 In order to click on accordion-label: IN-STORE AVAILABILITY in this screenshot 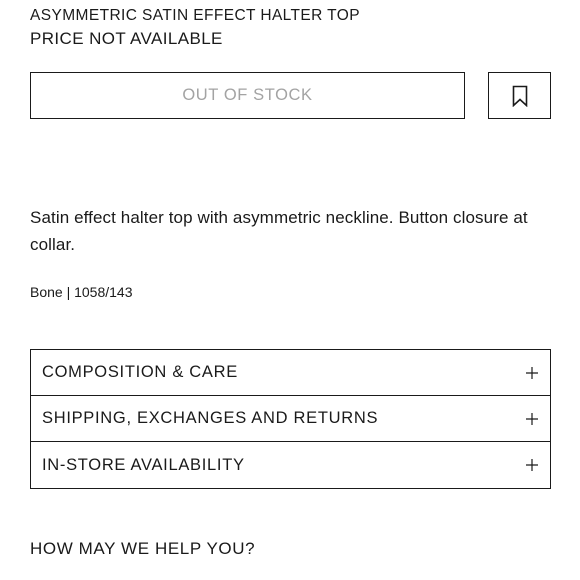, I will do `click(143, 464)`.